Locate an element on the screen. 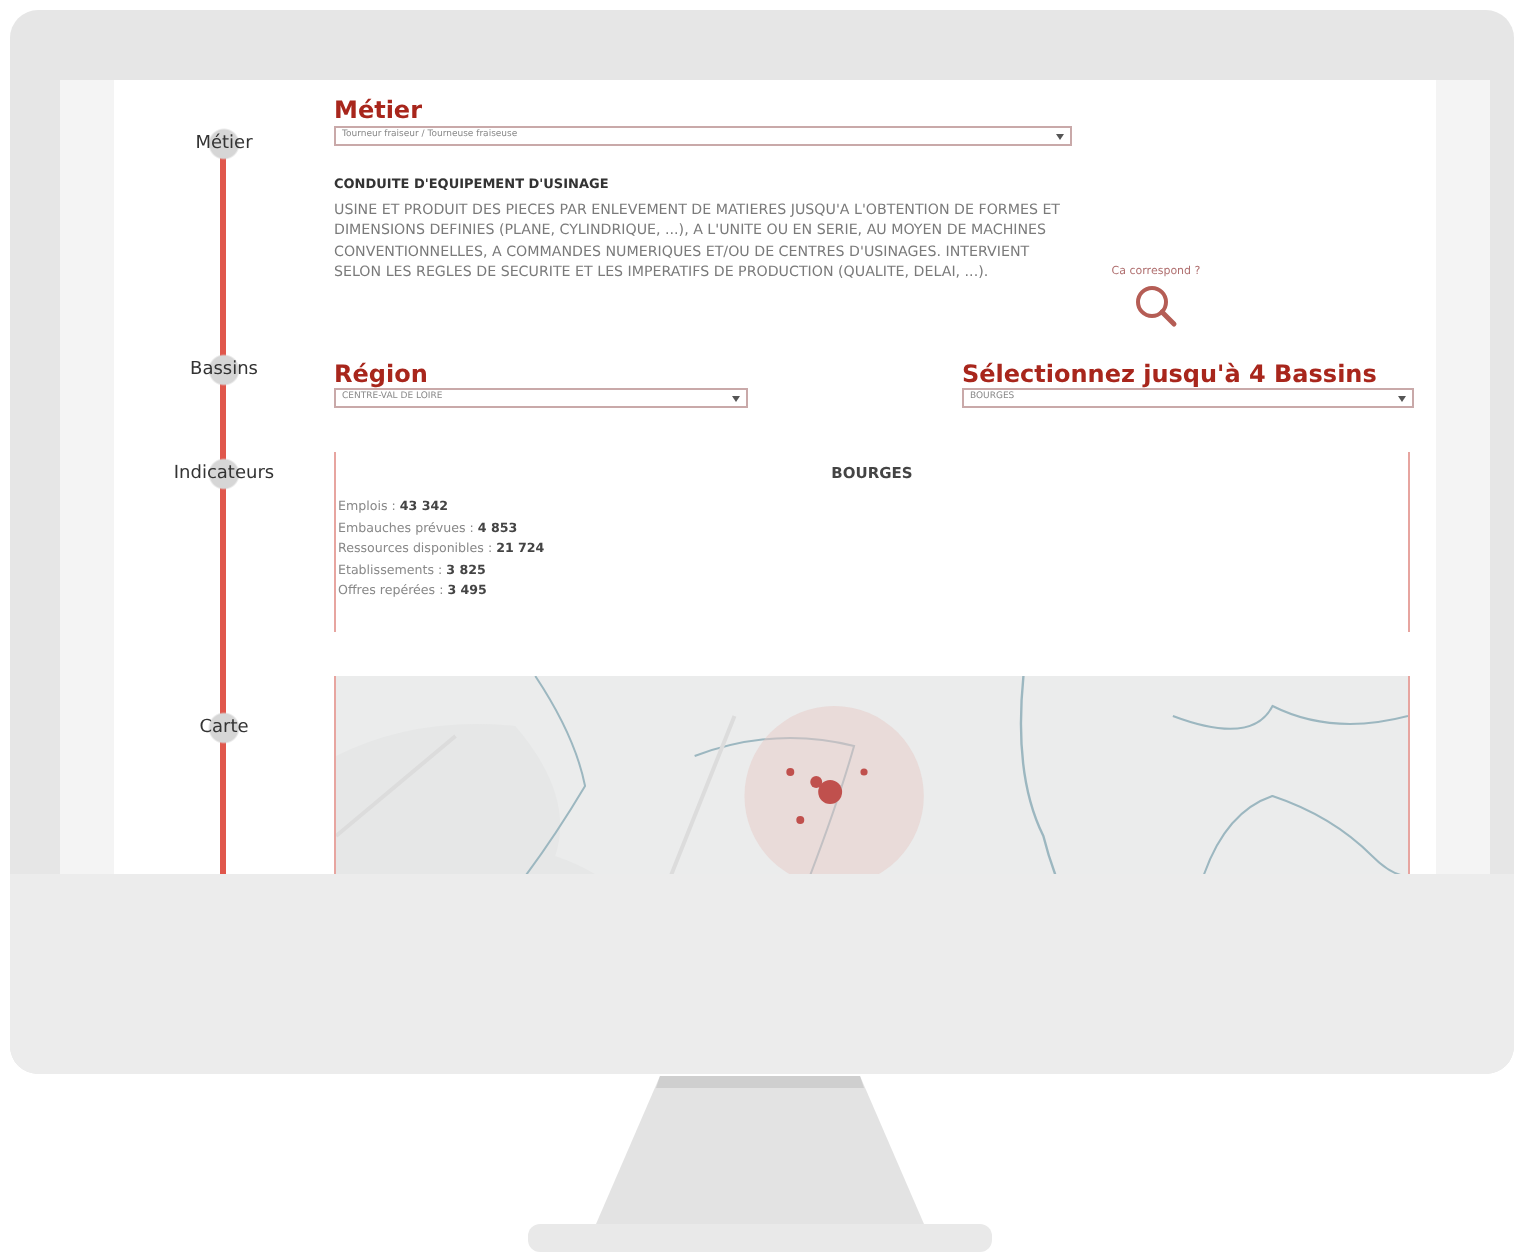 This screenshot has width=1522, height=1252. search-icon is located at coordinates (1156, 306).